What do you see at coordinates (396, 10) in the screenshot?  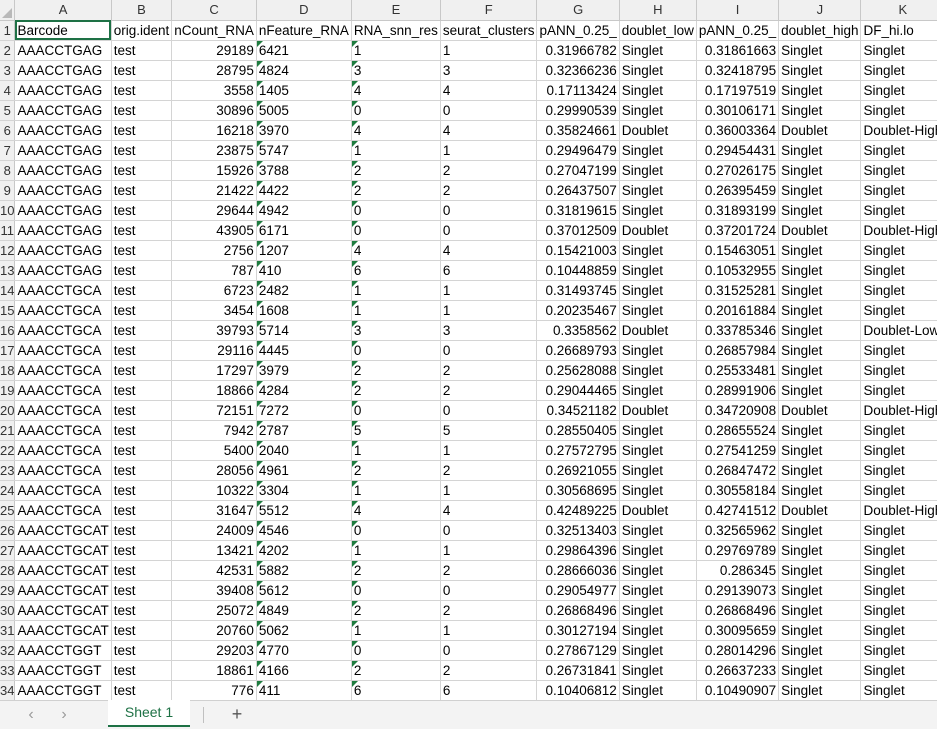 I see `column-header-e: E` at bounding box center [396, 10].